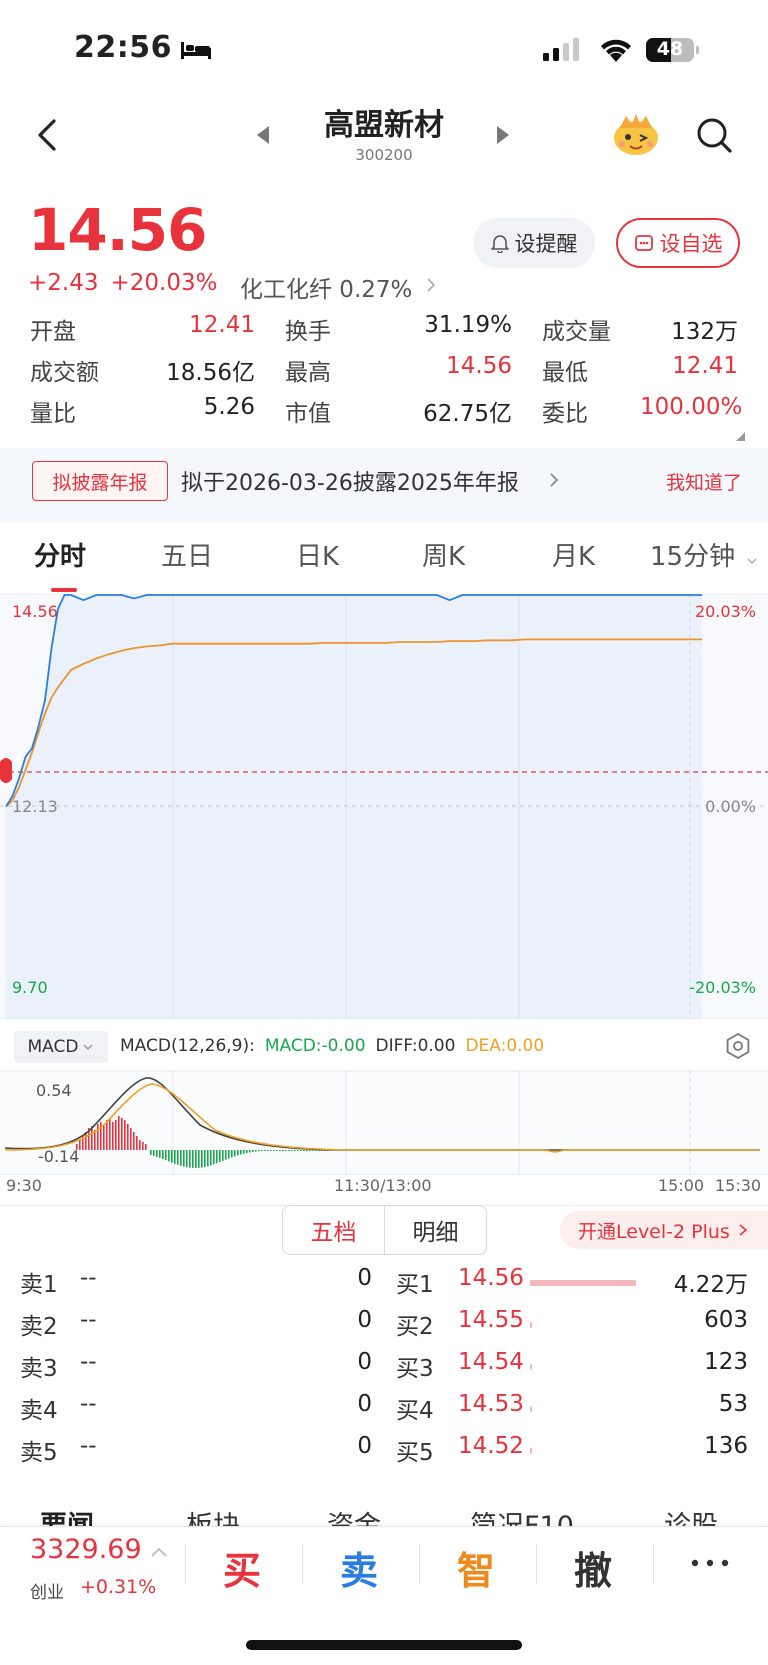 This screenshot has width=768, height=1665. What do you see at coordinates (738, 1046) in the screenshot?
I see `indicator-settings-icon` at bounding box center [738, 1046].